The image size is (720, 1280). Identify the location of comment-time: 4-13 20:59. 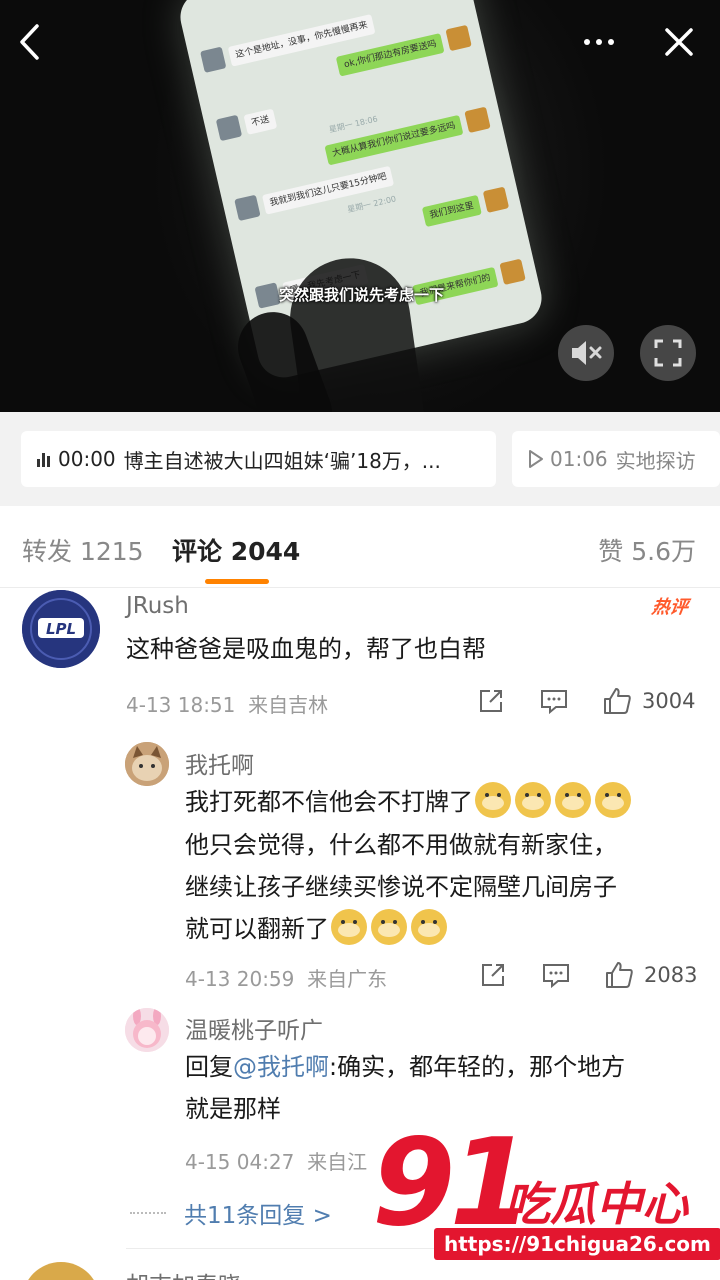
(240, 979).